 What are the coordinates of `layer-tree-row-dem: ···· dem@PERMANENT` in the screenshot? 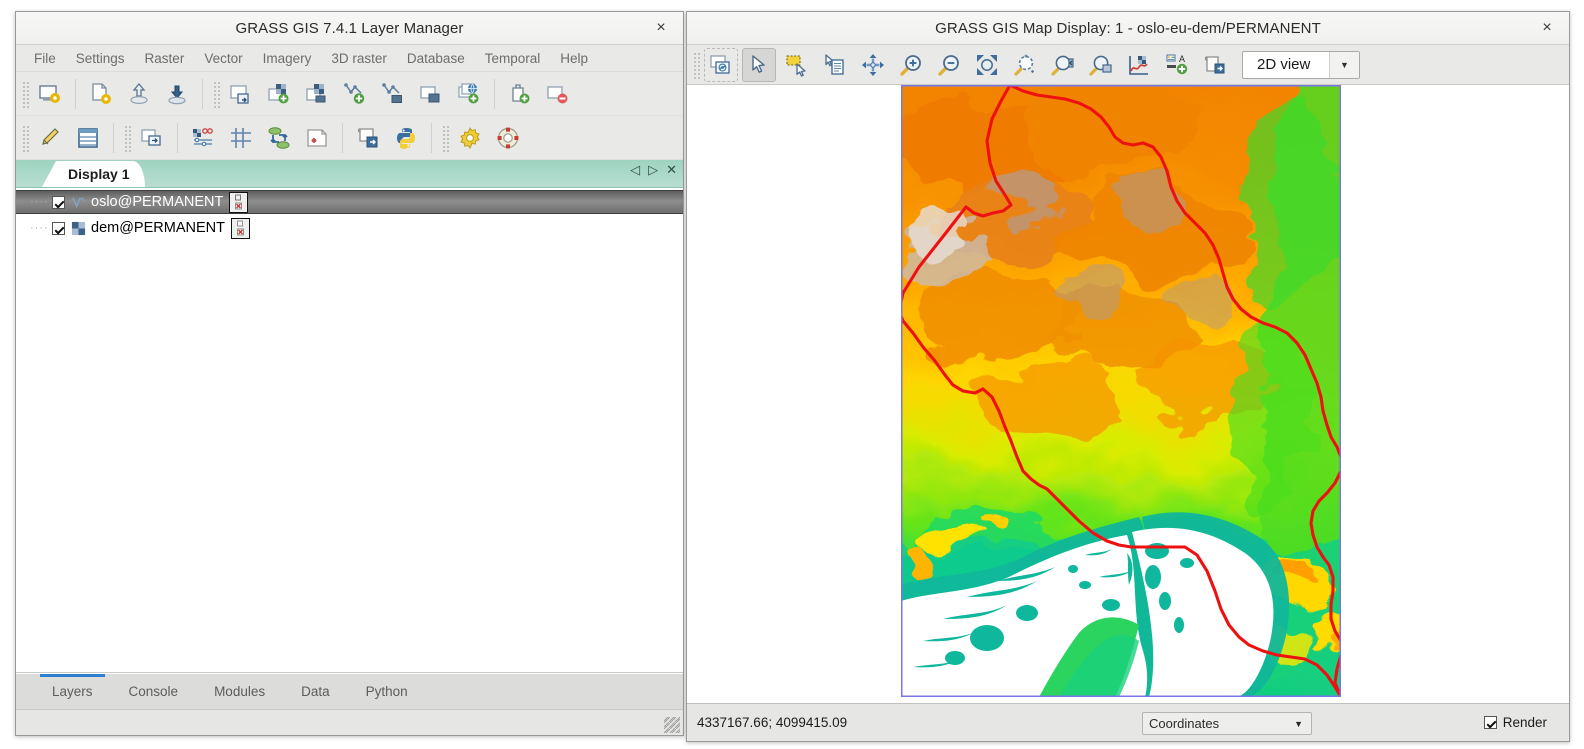 It's located at (349, 228).